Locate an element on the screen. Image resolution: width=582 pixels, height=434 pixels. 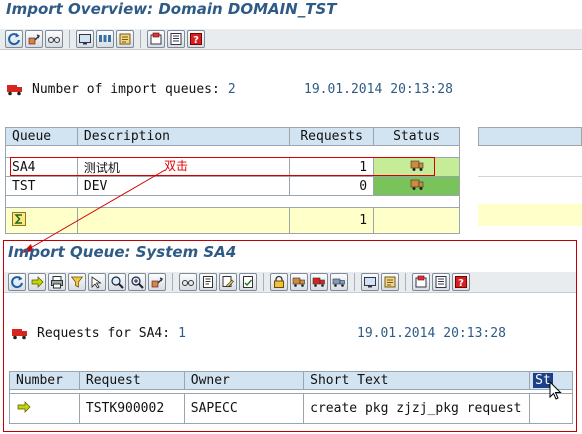
queue-count-label: Number of import queues: is located at coordinates (126, 89).